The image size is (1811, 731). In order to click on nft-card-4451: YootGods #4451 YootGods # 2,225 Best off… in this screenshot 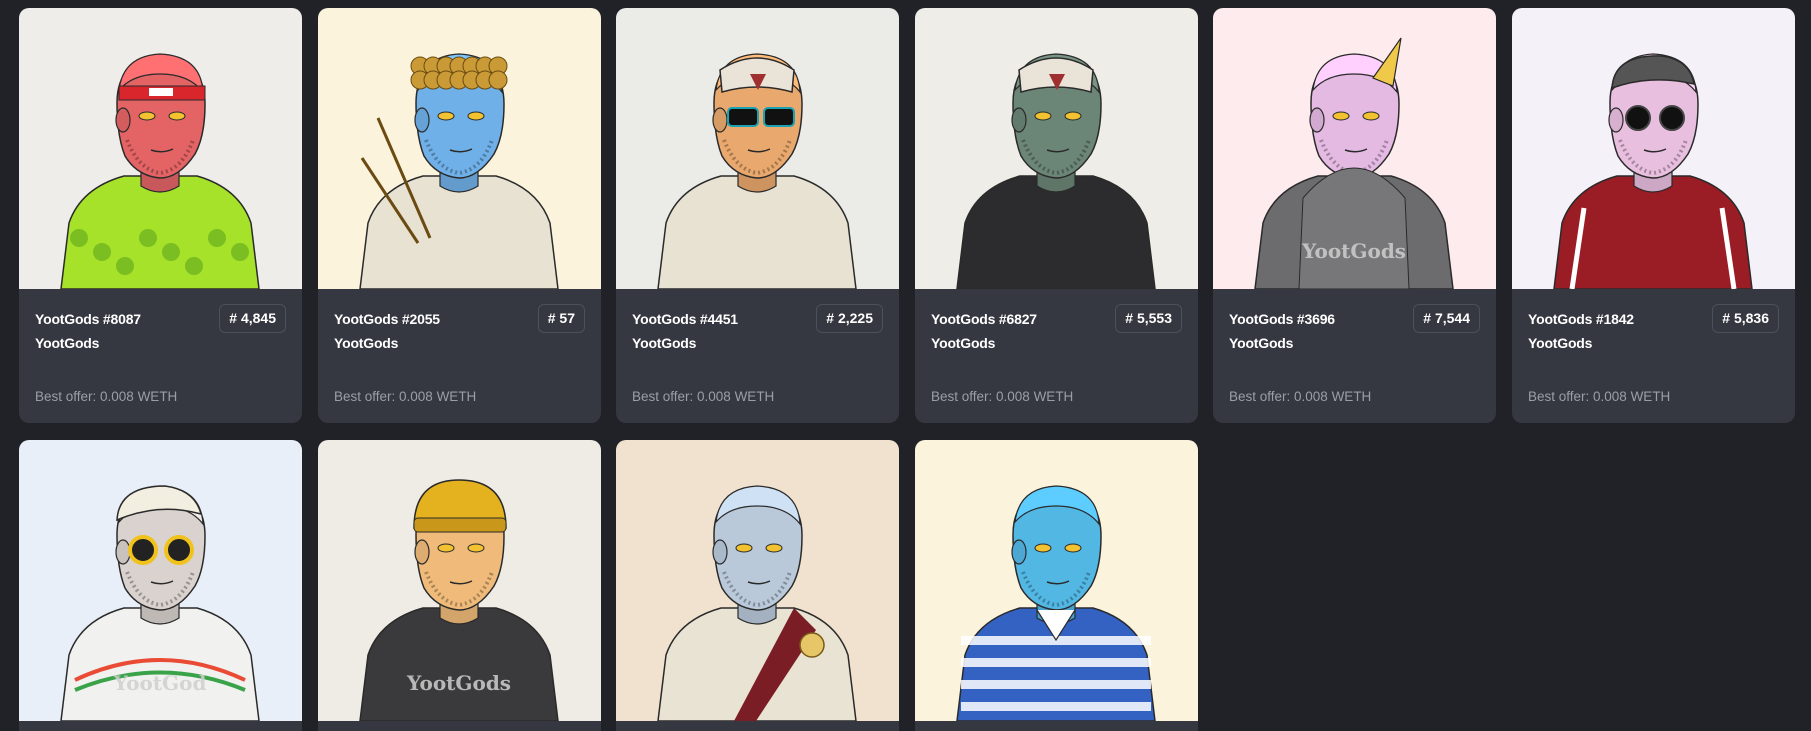, I will do `click(757, 215)`.